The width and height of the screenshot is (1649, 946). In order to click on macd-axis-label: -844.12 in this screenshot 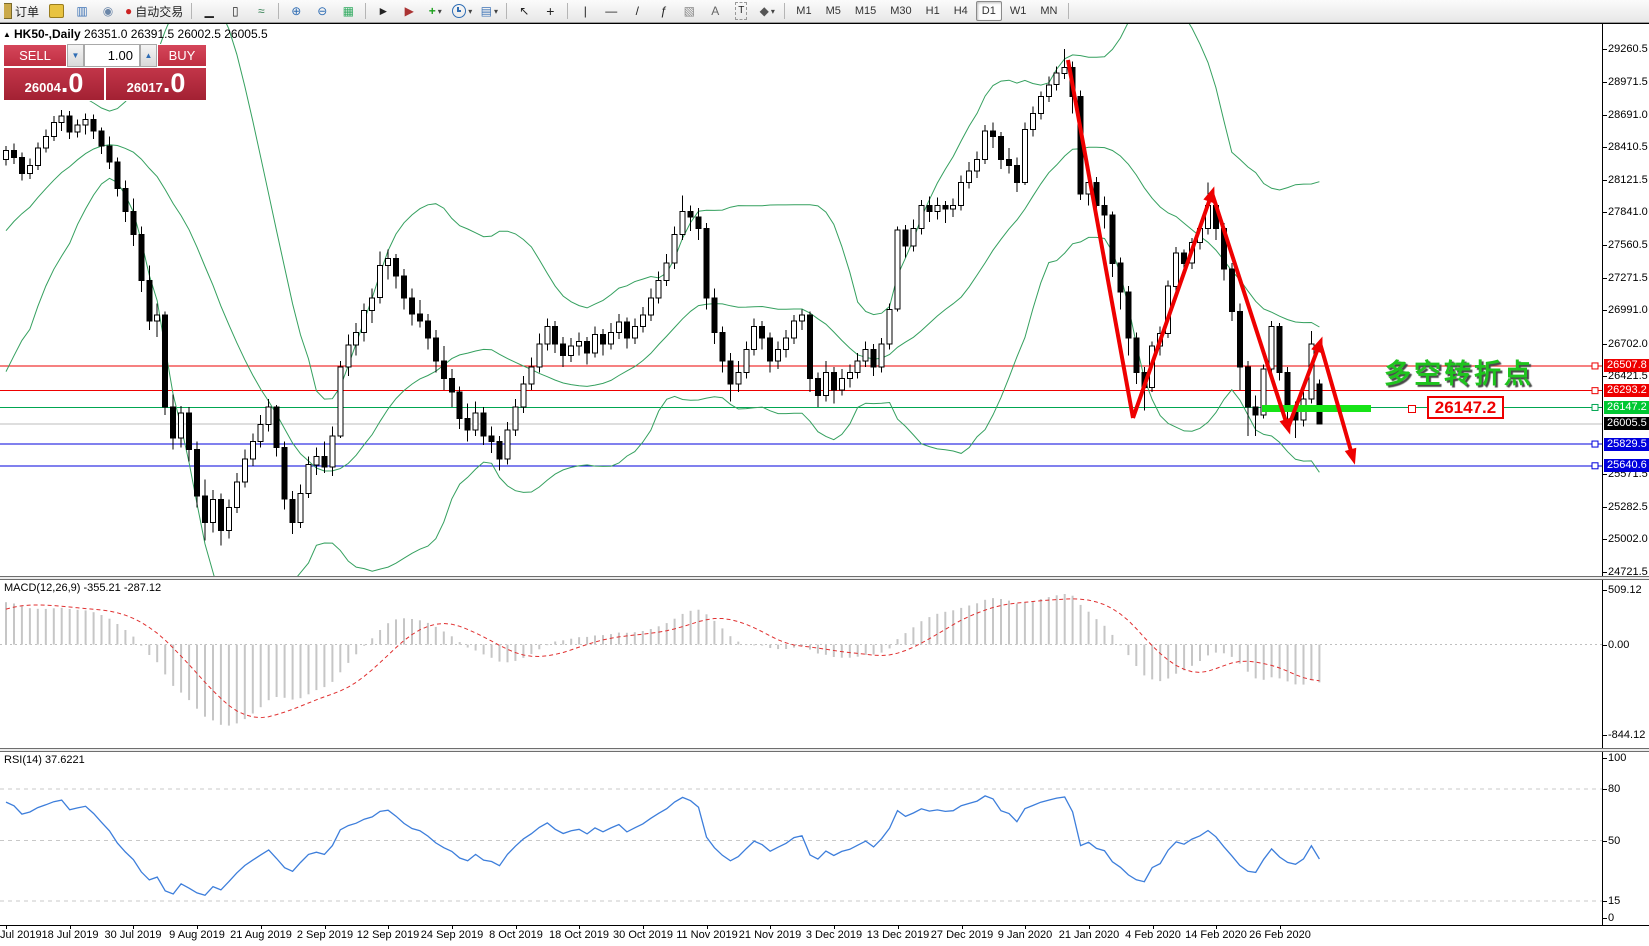, I will do `click(1627, 735)`.